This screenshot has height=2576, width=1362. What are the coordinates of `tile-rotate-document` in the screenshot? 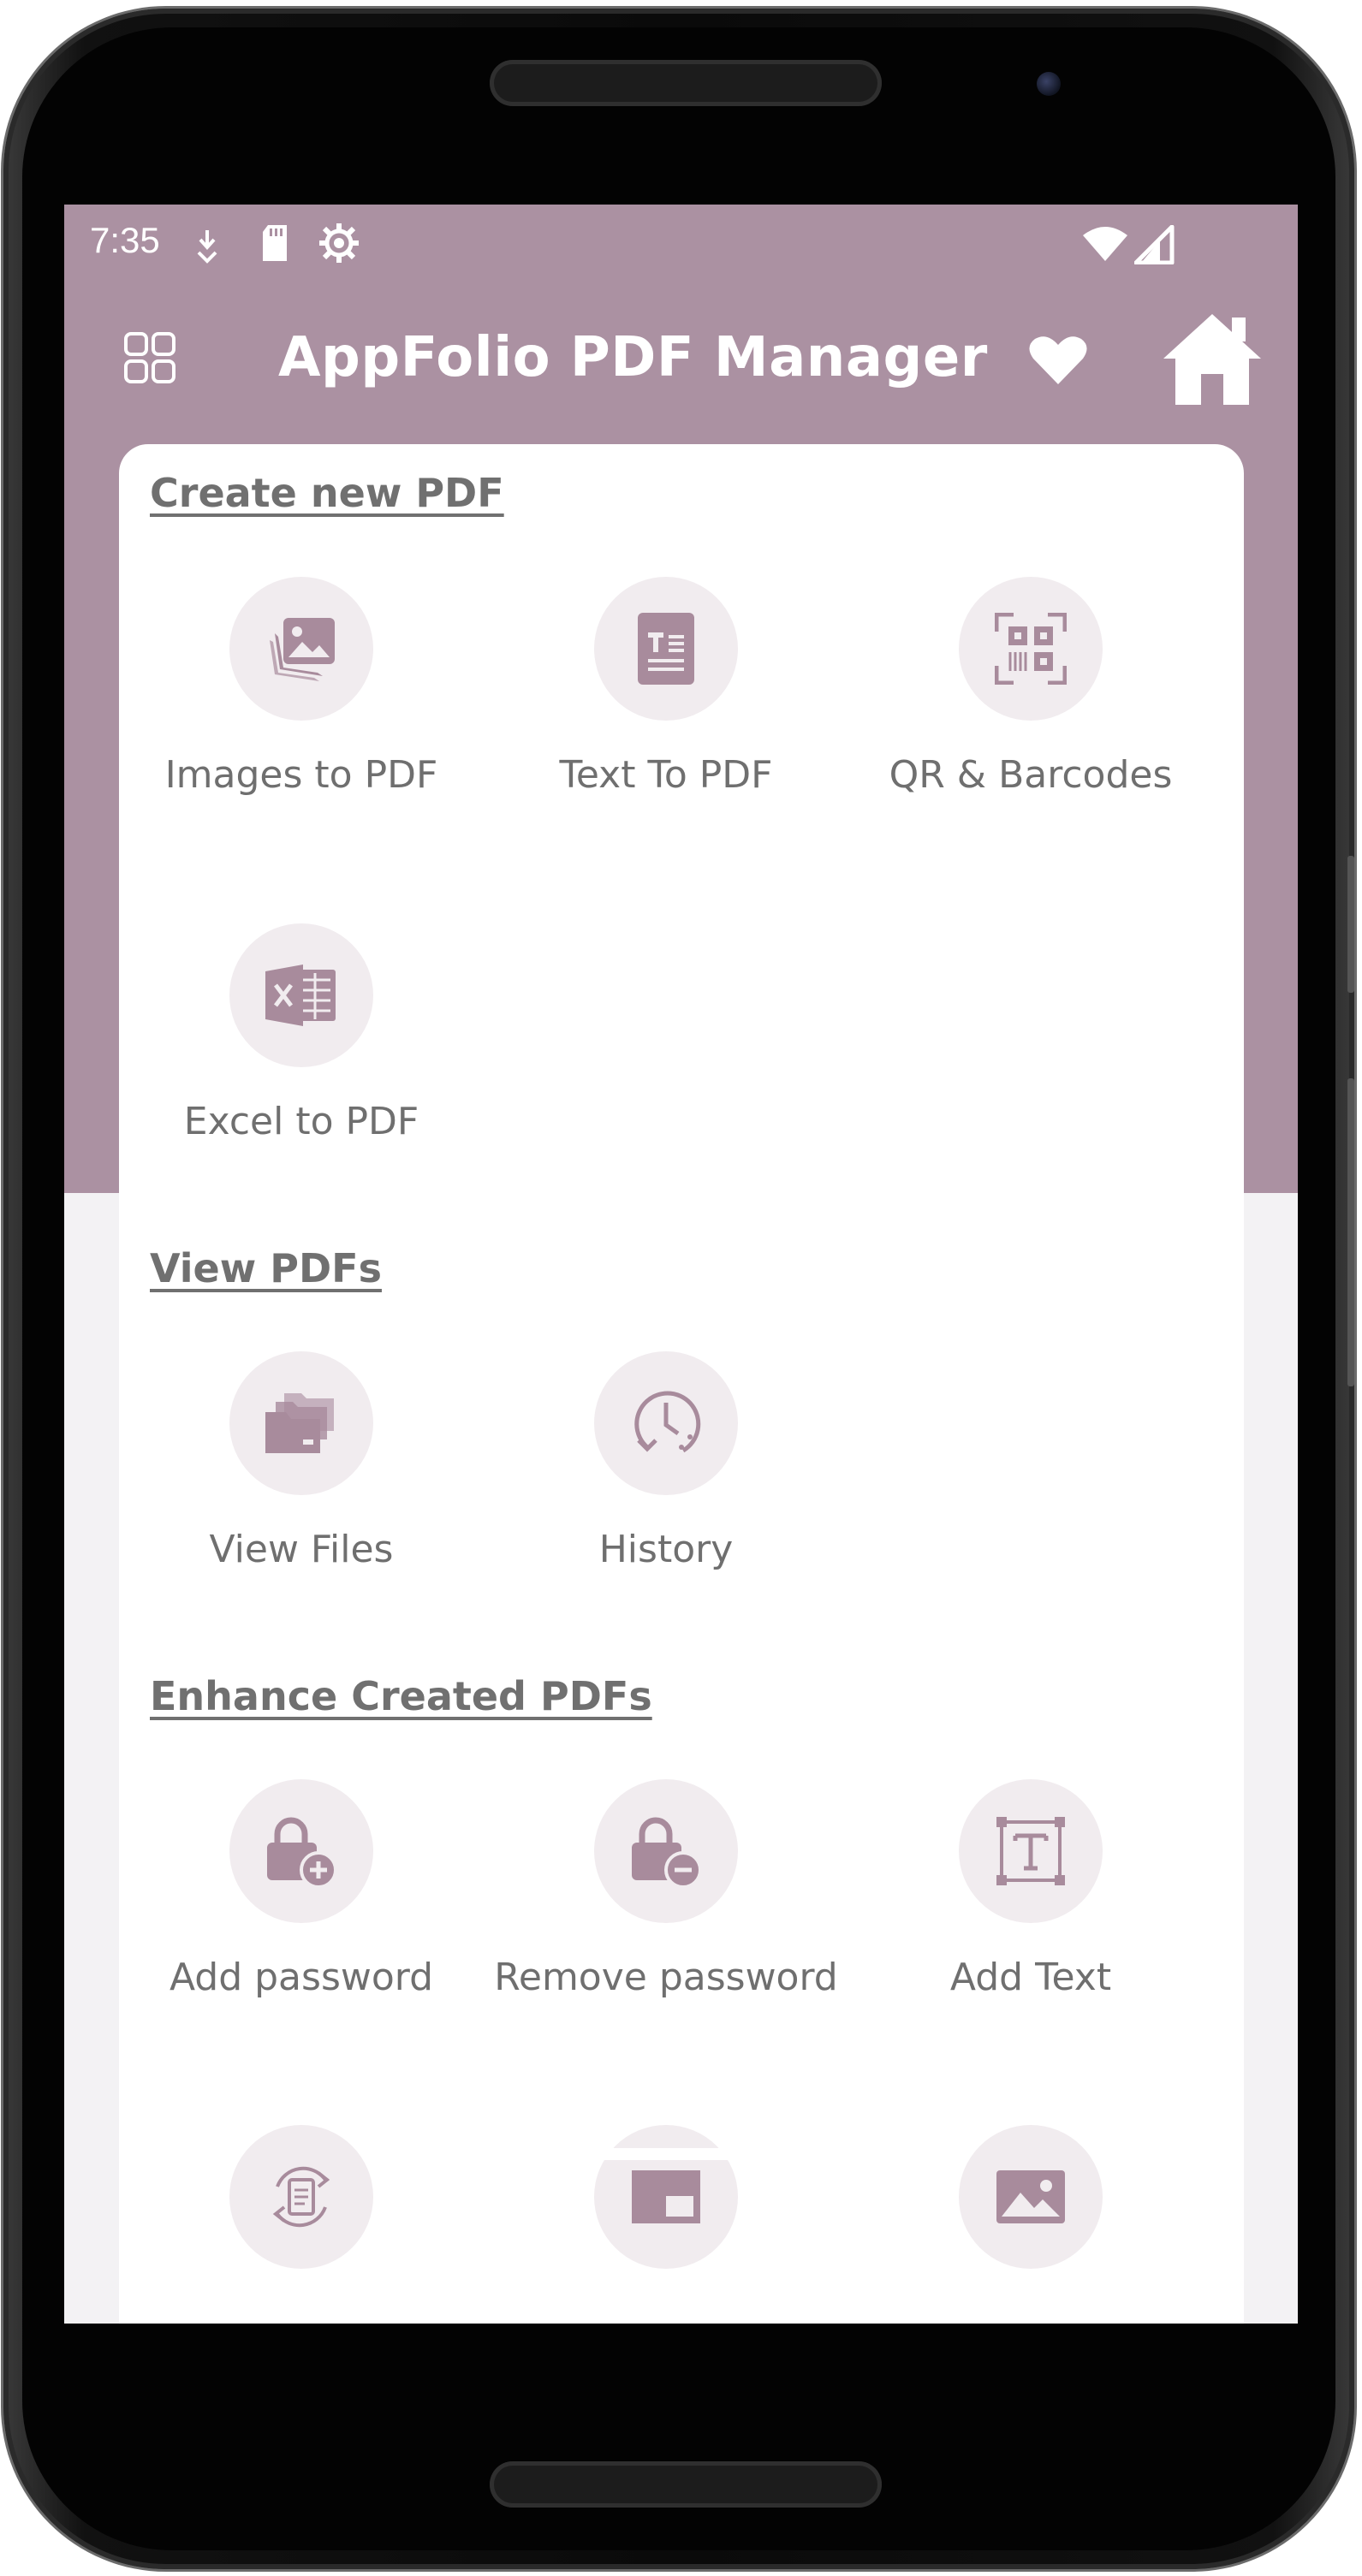 It's located at (302, 2213).